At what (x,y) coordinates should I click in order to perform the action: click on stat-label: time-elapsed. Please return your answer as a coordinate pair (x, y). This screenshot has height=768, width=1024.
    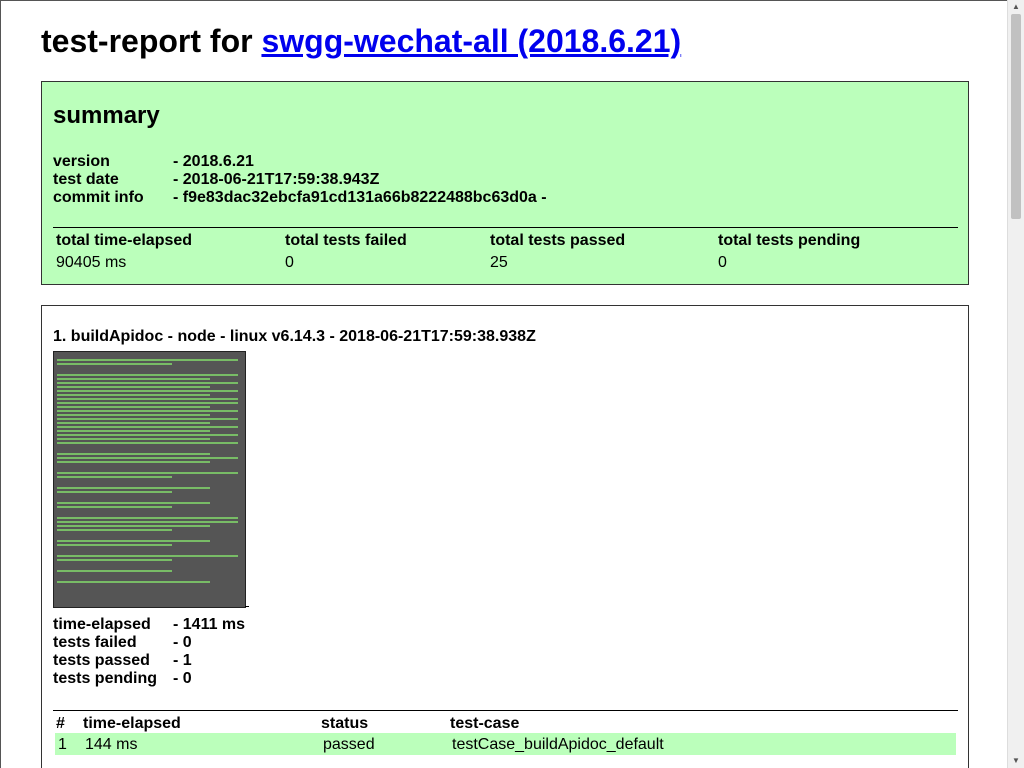
    Looking at the image, I should click on (102, 624).